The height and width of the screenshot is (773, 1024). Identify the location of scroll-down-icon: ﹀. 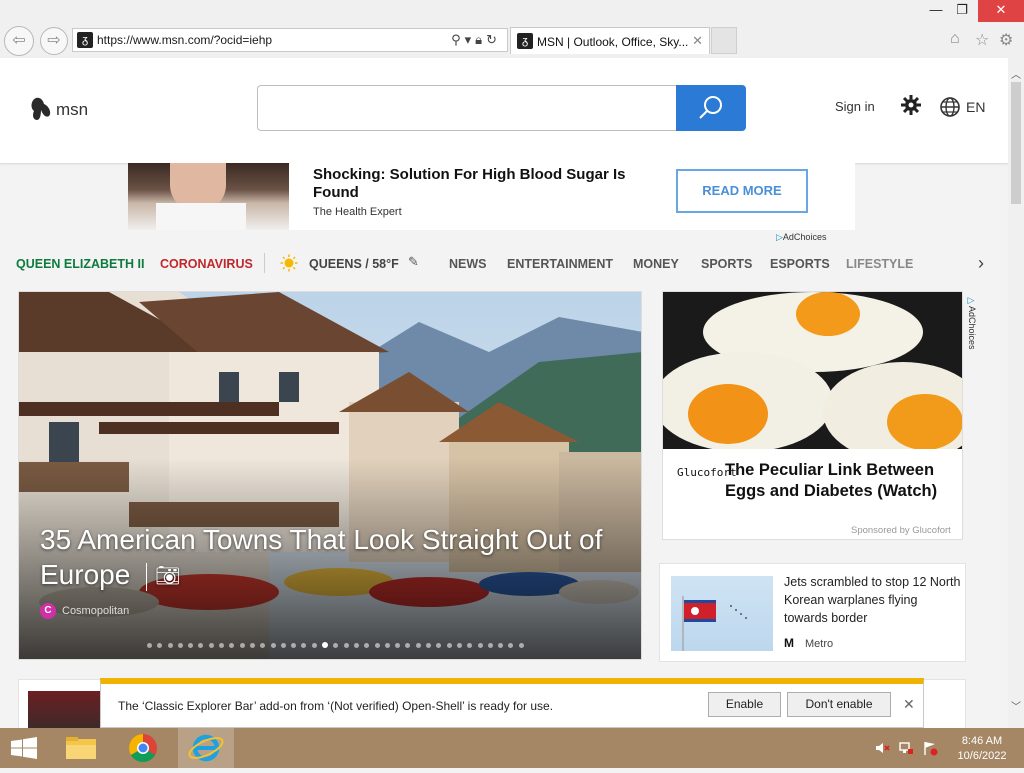
(1016, 705).